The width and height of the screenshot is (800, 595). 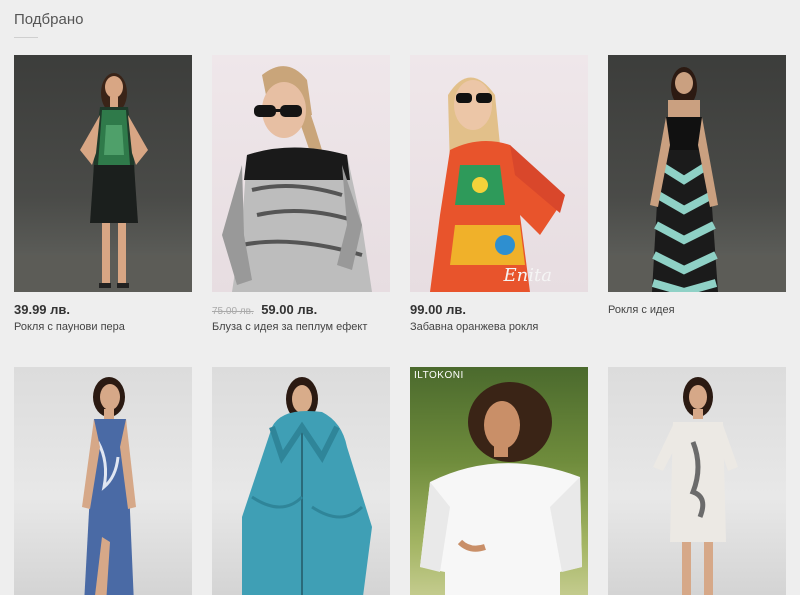 What do you see at coordinates (439, 375) in the screenshot?
I see `brand-watermark: ILTOKONI` at bounding box center [439, 375].